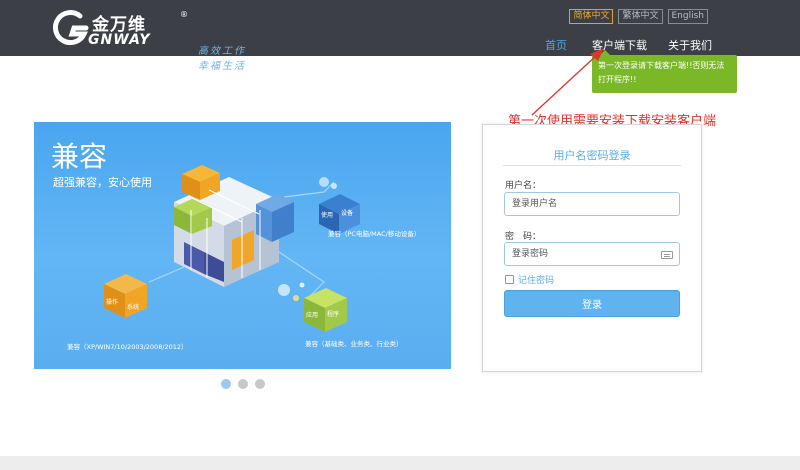 This screenshot has width=800, height=470. I want to click on lang-simplified-chinese: 简体中文, so click(591, 16).